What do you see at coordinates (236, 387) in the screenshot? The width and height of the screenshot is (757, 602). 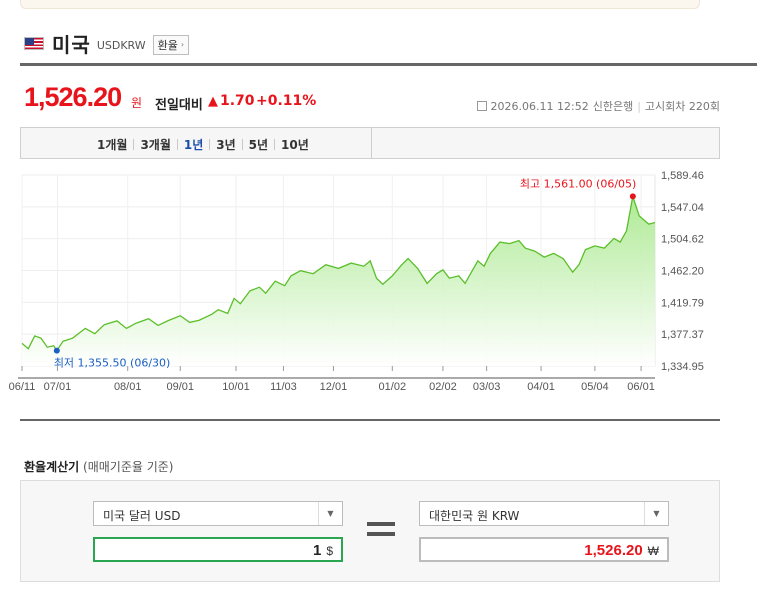 I see `x-tick-label: 10/01` at bounding box center [236, 387].